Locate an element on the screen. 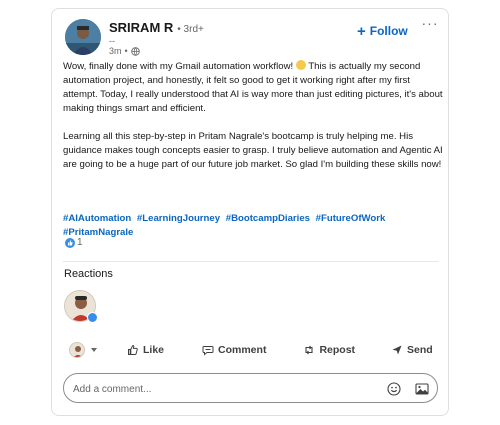  reaction-count-value: 1 is located at coordinates (80, 242).